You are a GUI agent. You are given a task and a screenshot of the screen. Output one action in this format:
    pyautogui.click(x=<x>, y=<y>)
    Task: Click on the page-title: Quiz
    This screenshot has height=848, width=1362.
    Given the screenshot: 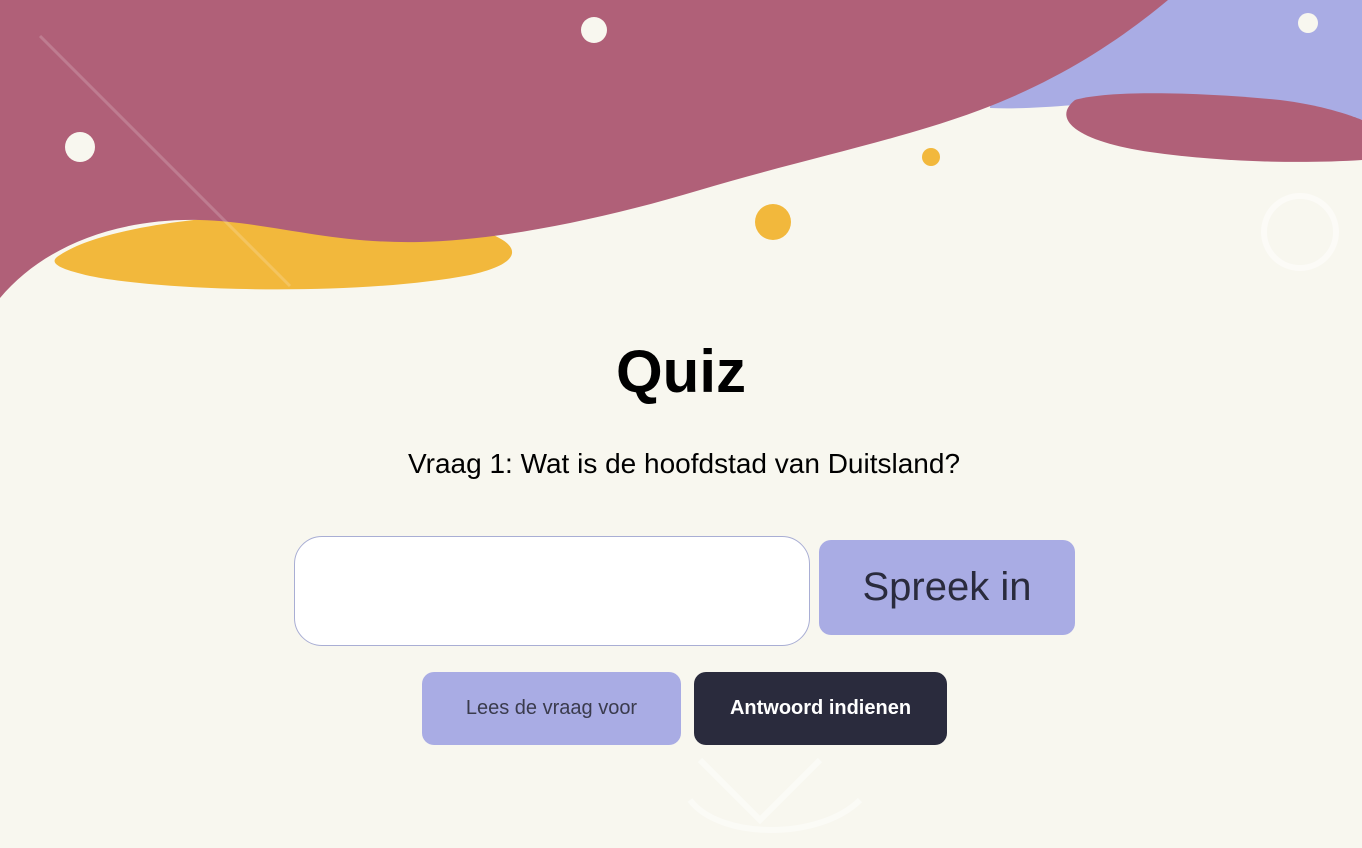 What is the action you would take?
    pyautogui.click(x=681, y=371)
    